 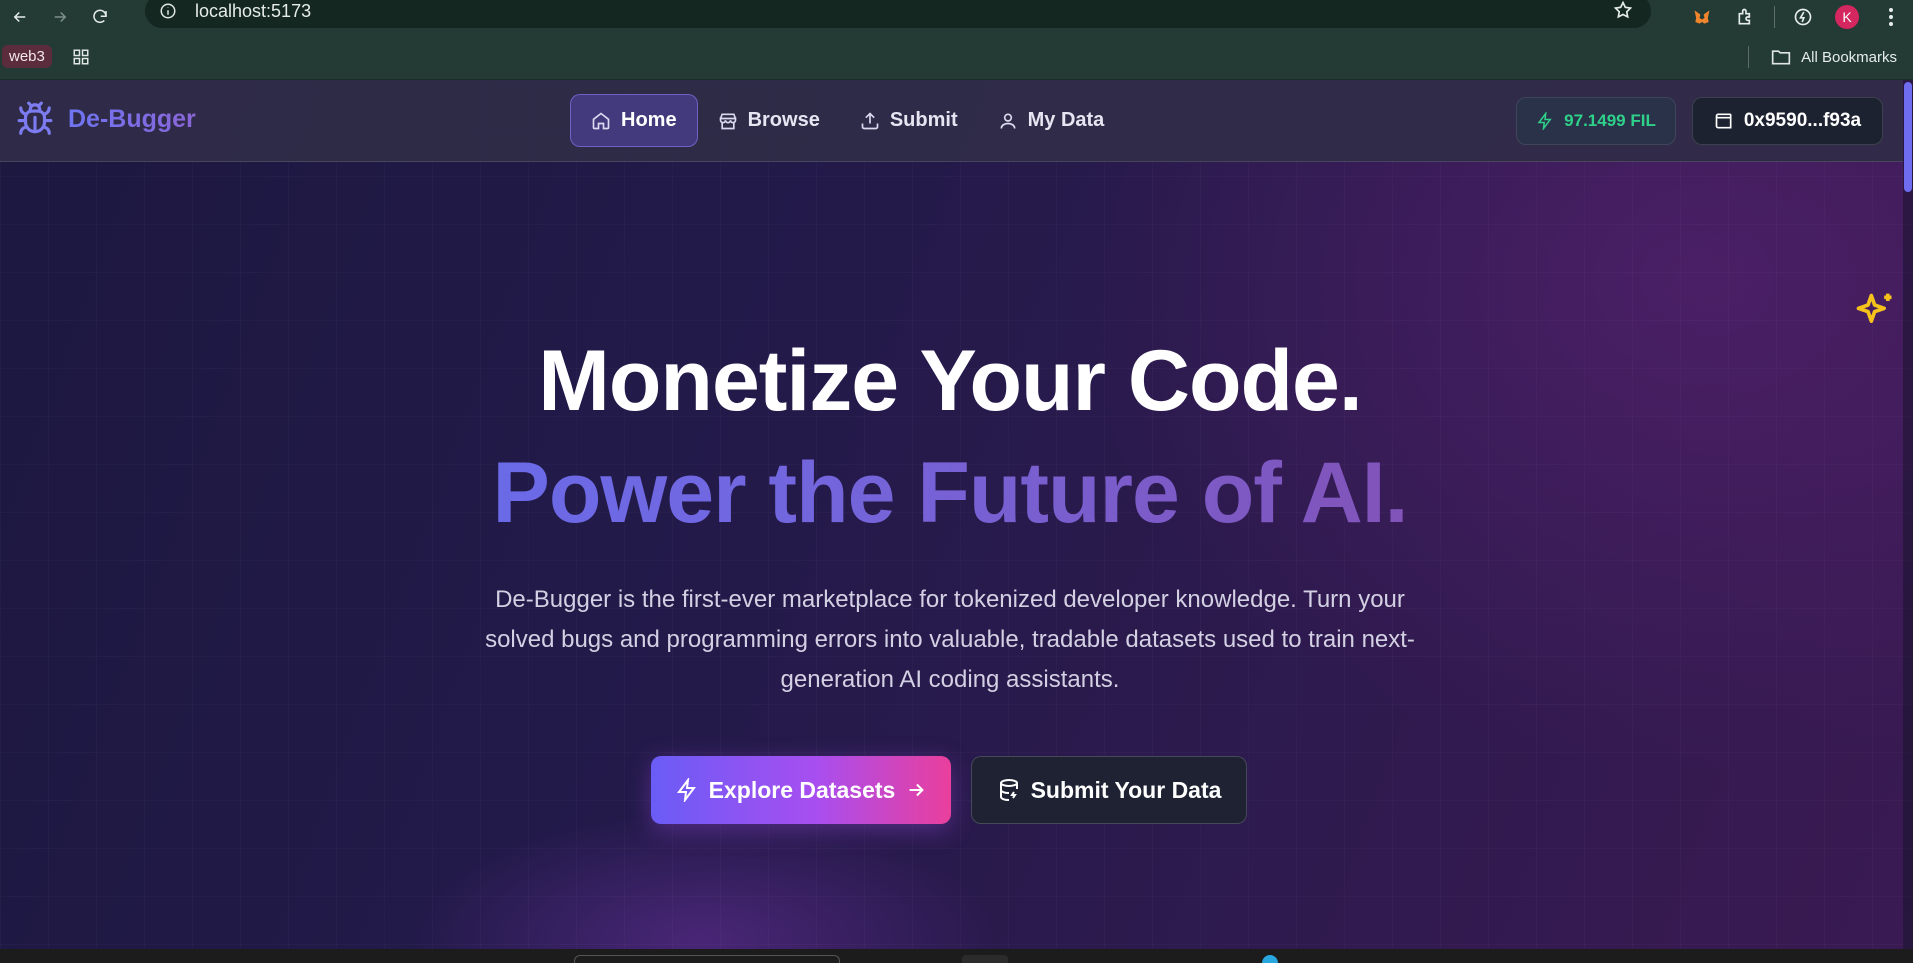 I want to click on all-bookmarks-link: All Bookmarks, so click(x=1849, y=57).